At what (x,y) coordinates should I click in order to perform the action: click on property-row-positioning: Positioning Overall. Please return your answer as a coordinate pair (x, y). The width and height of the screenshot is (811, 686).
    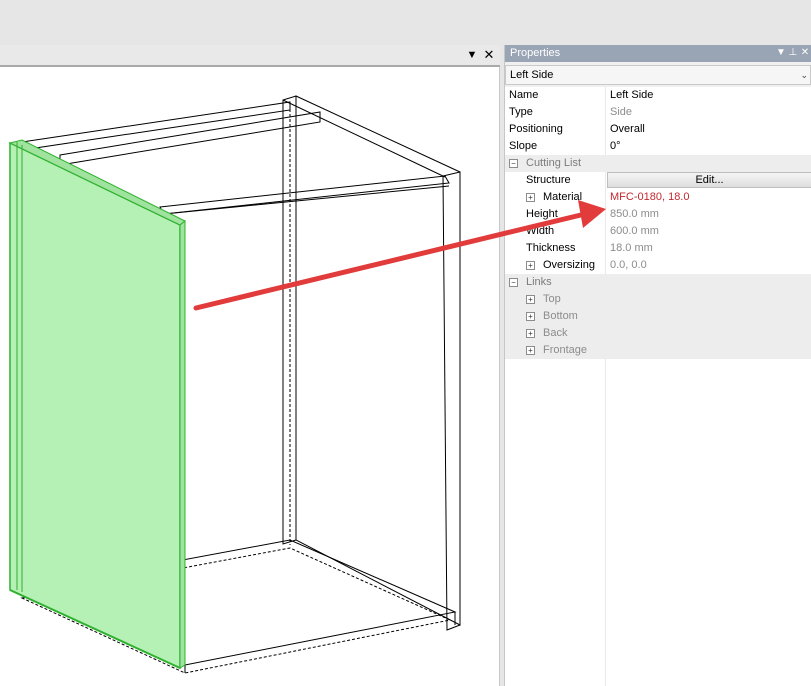
    Looking at the image, I should click on (658, 129).